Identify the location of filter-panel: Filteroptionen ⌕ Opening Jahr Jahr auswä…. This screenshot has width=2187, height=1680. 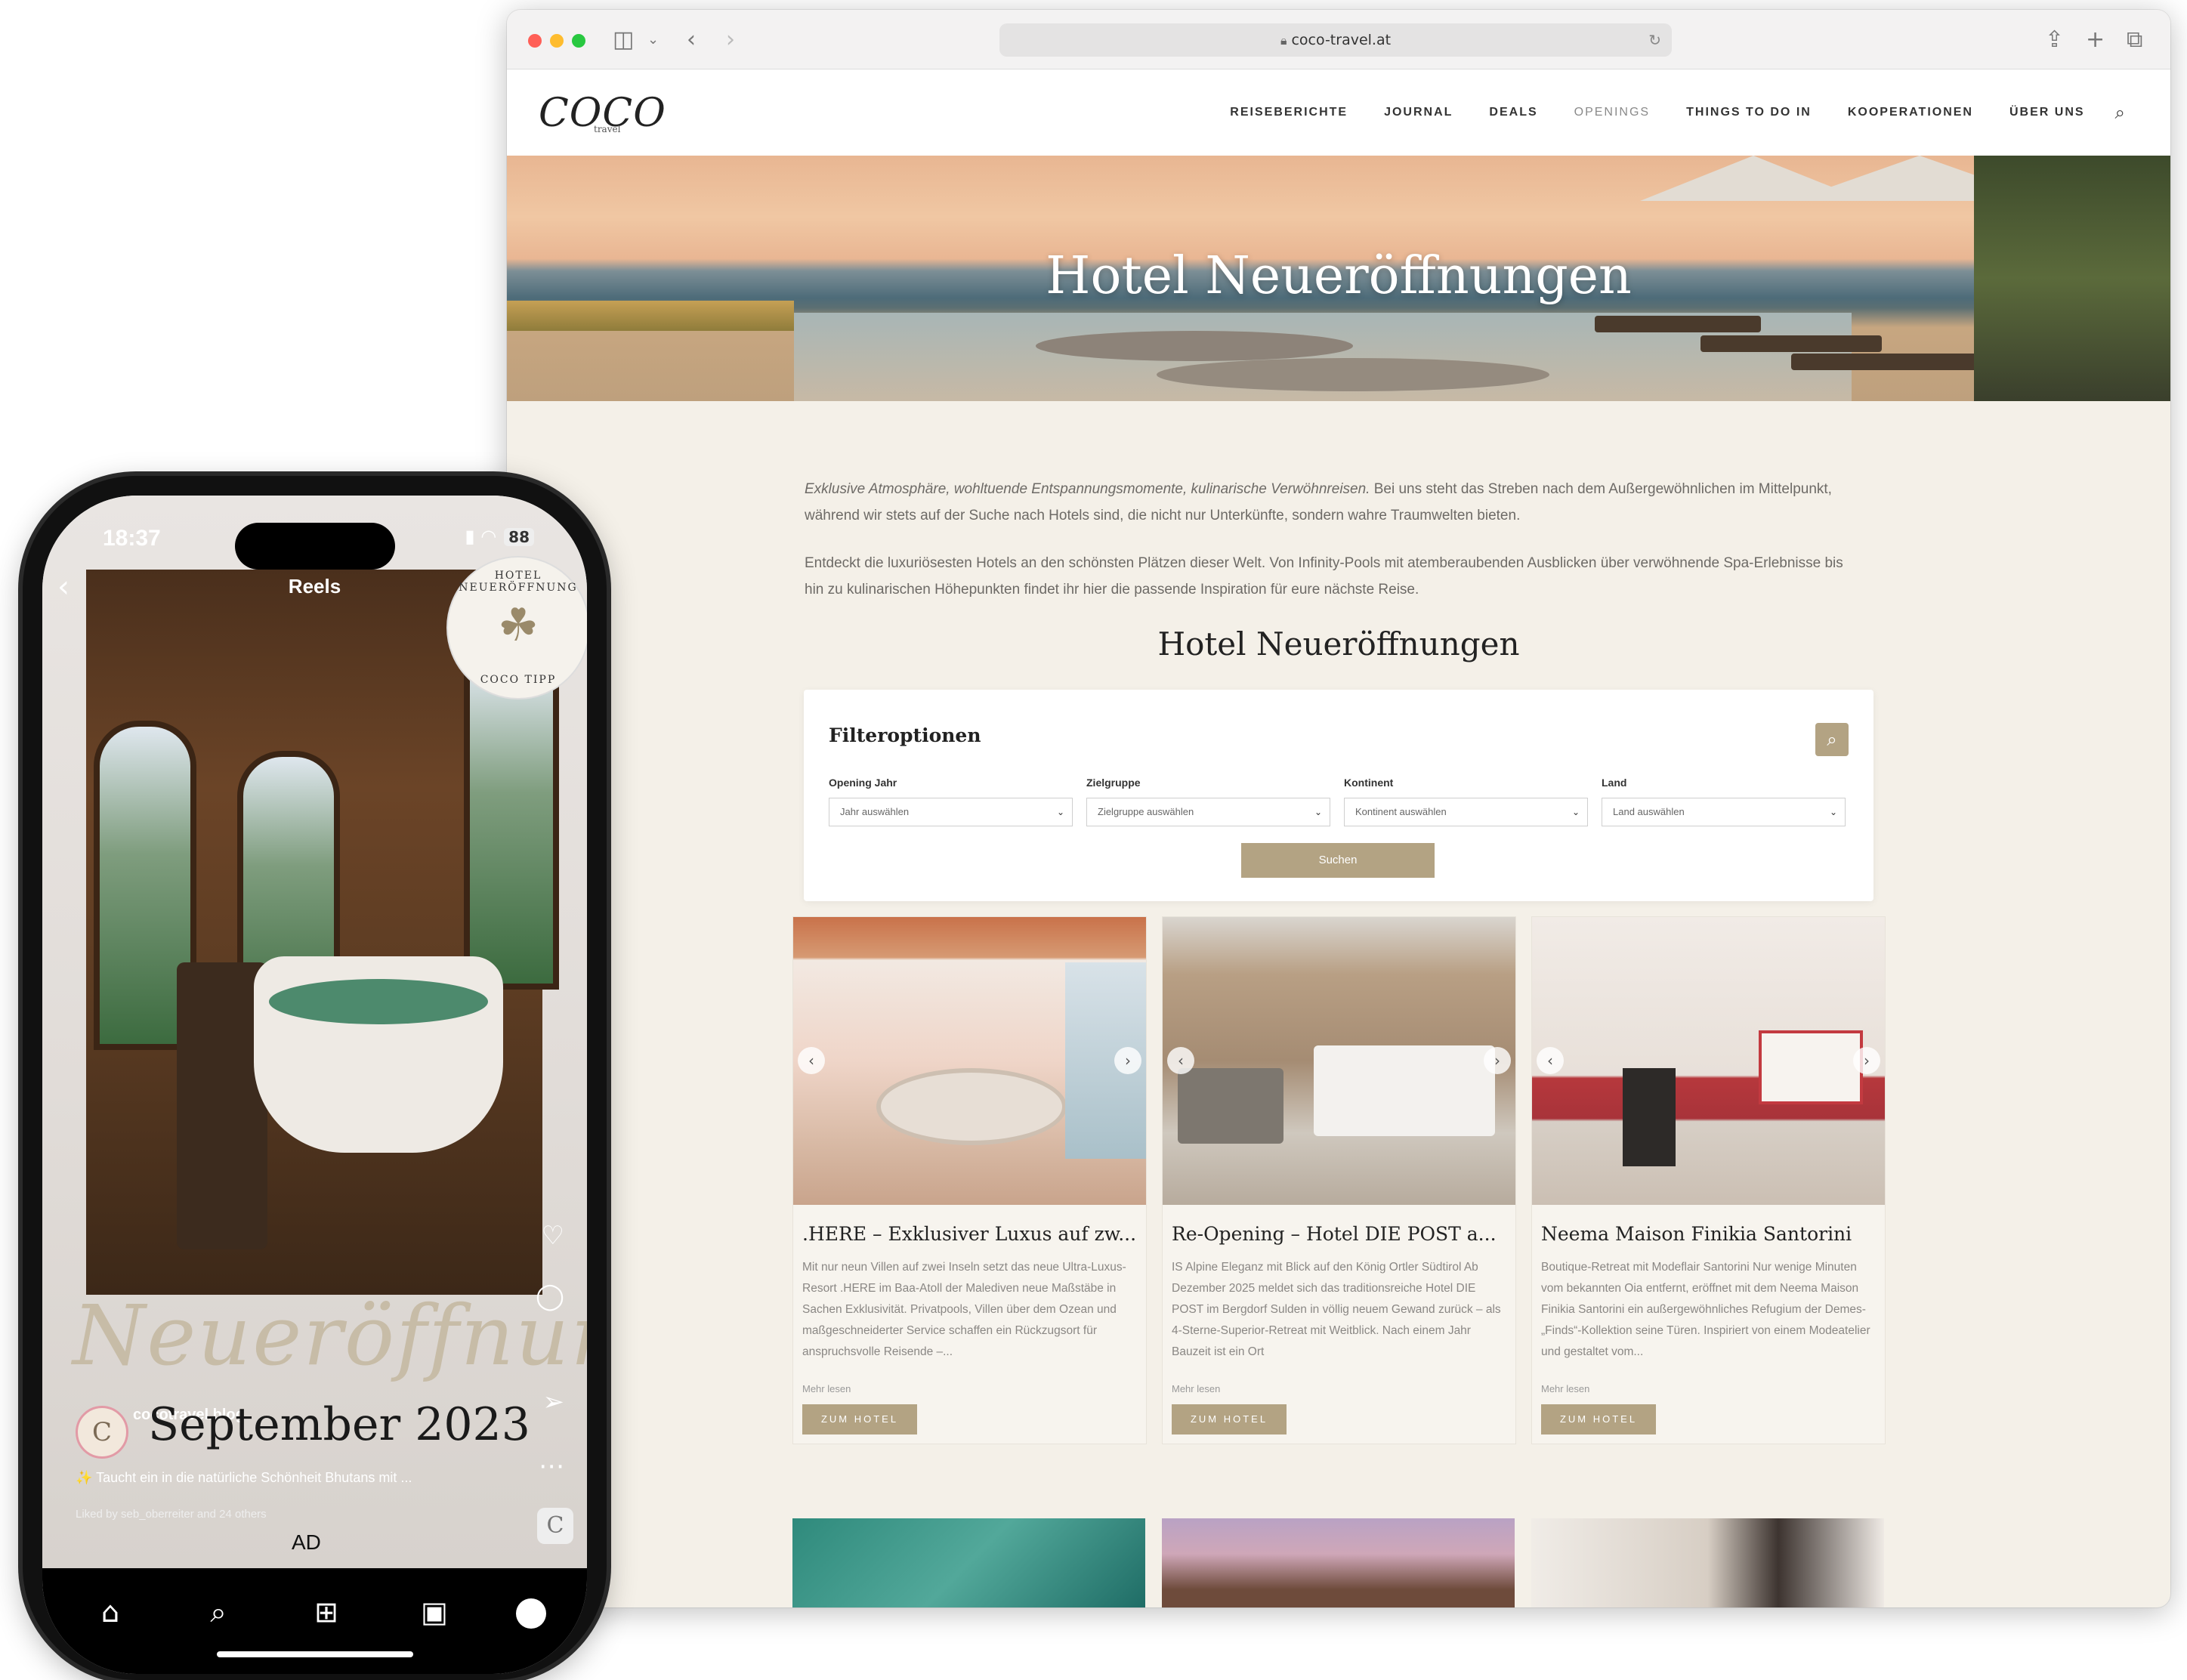
(1338, 795).